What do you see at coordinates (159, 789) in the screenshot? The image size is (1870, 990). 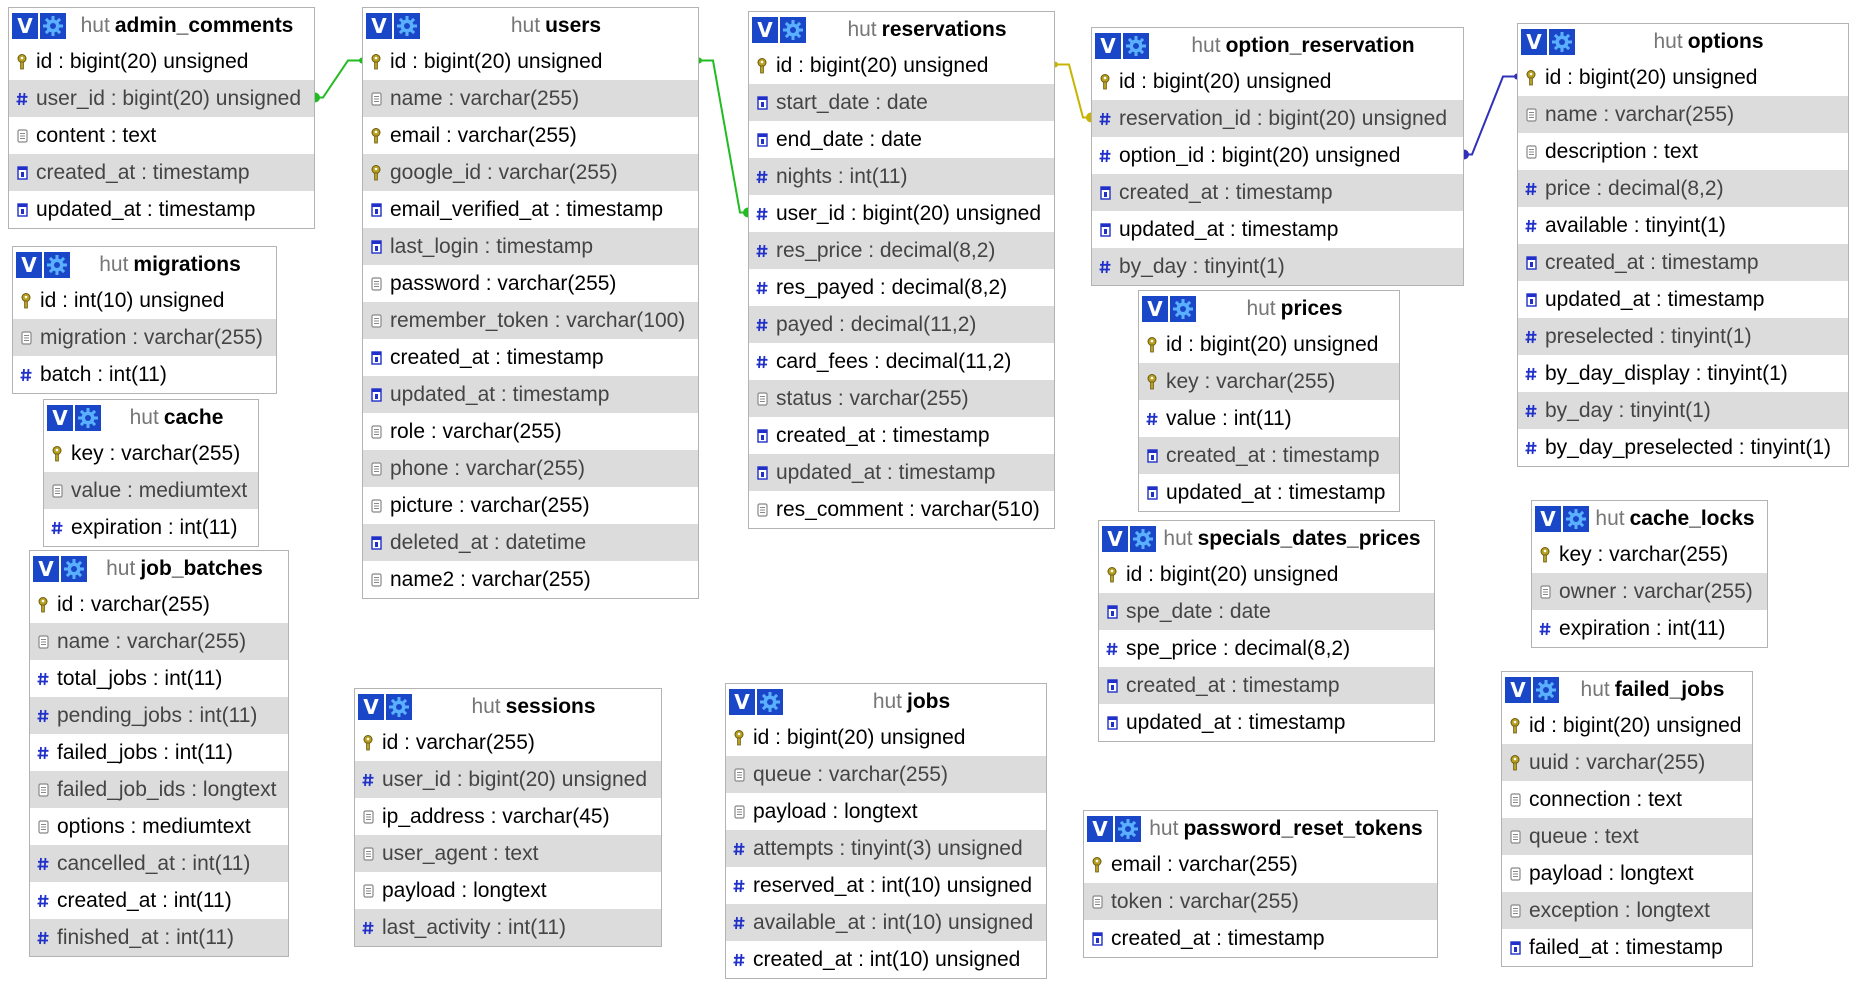 I see `column-row: failed_job_ids : longtext` at bounding box center [159, 789].